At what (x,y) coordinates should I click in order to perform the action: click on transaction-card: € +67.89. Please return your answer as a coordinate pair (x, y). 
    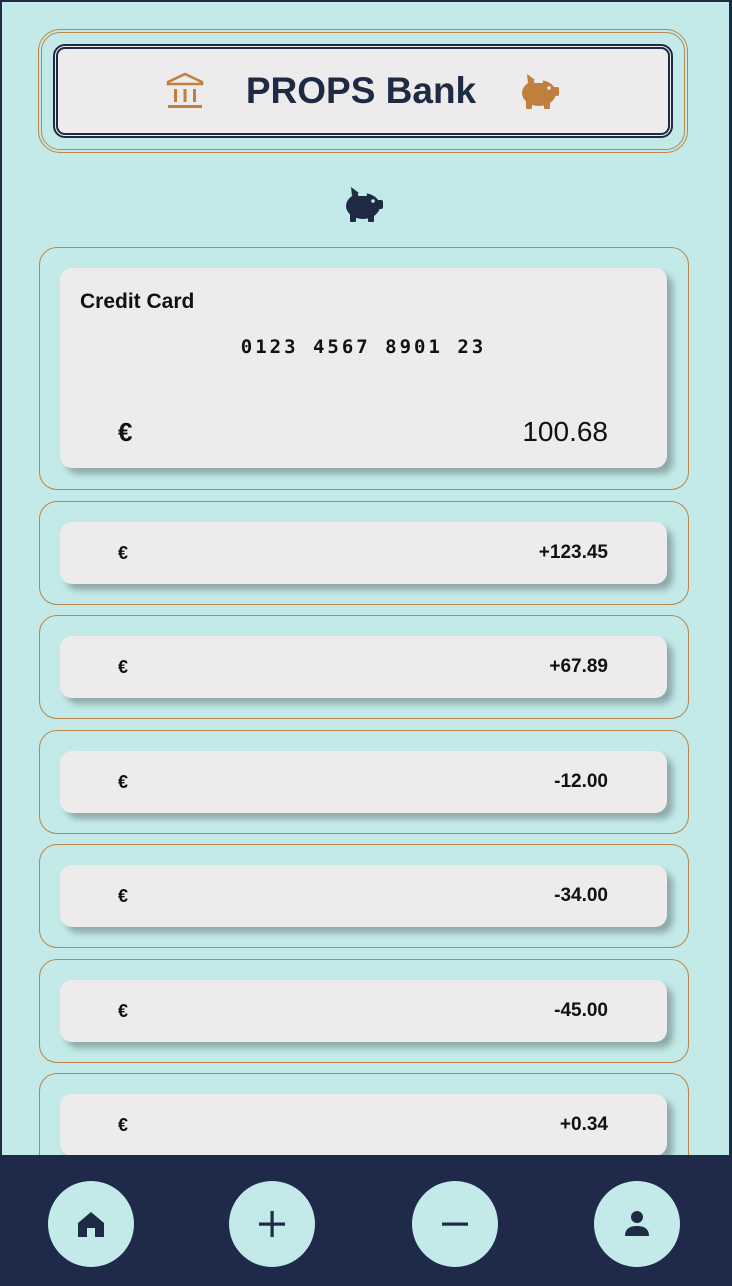
    Looking at the image, I should click on (363, 667).